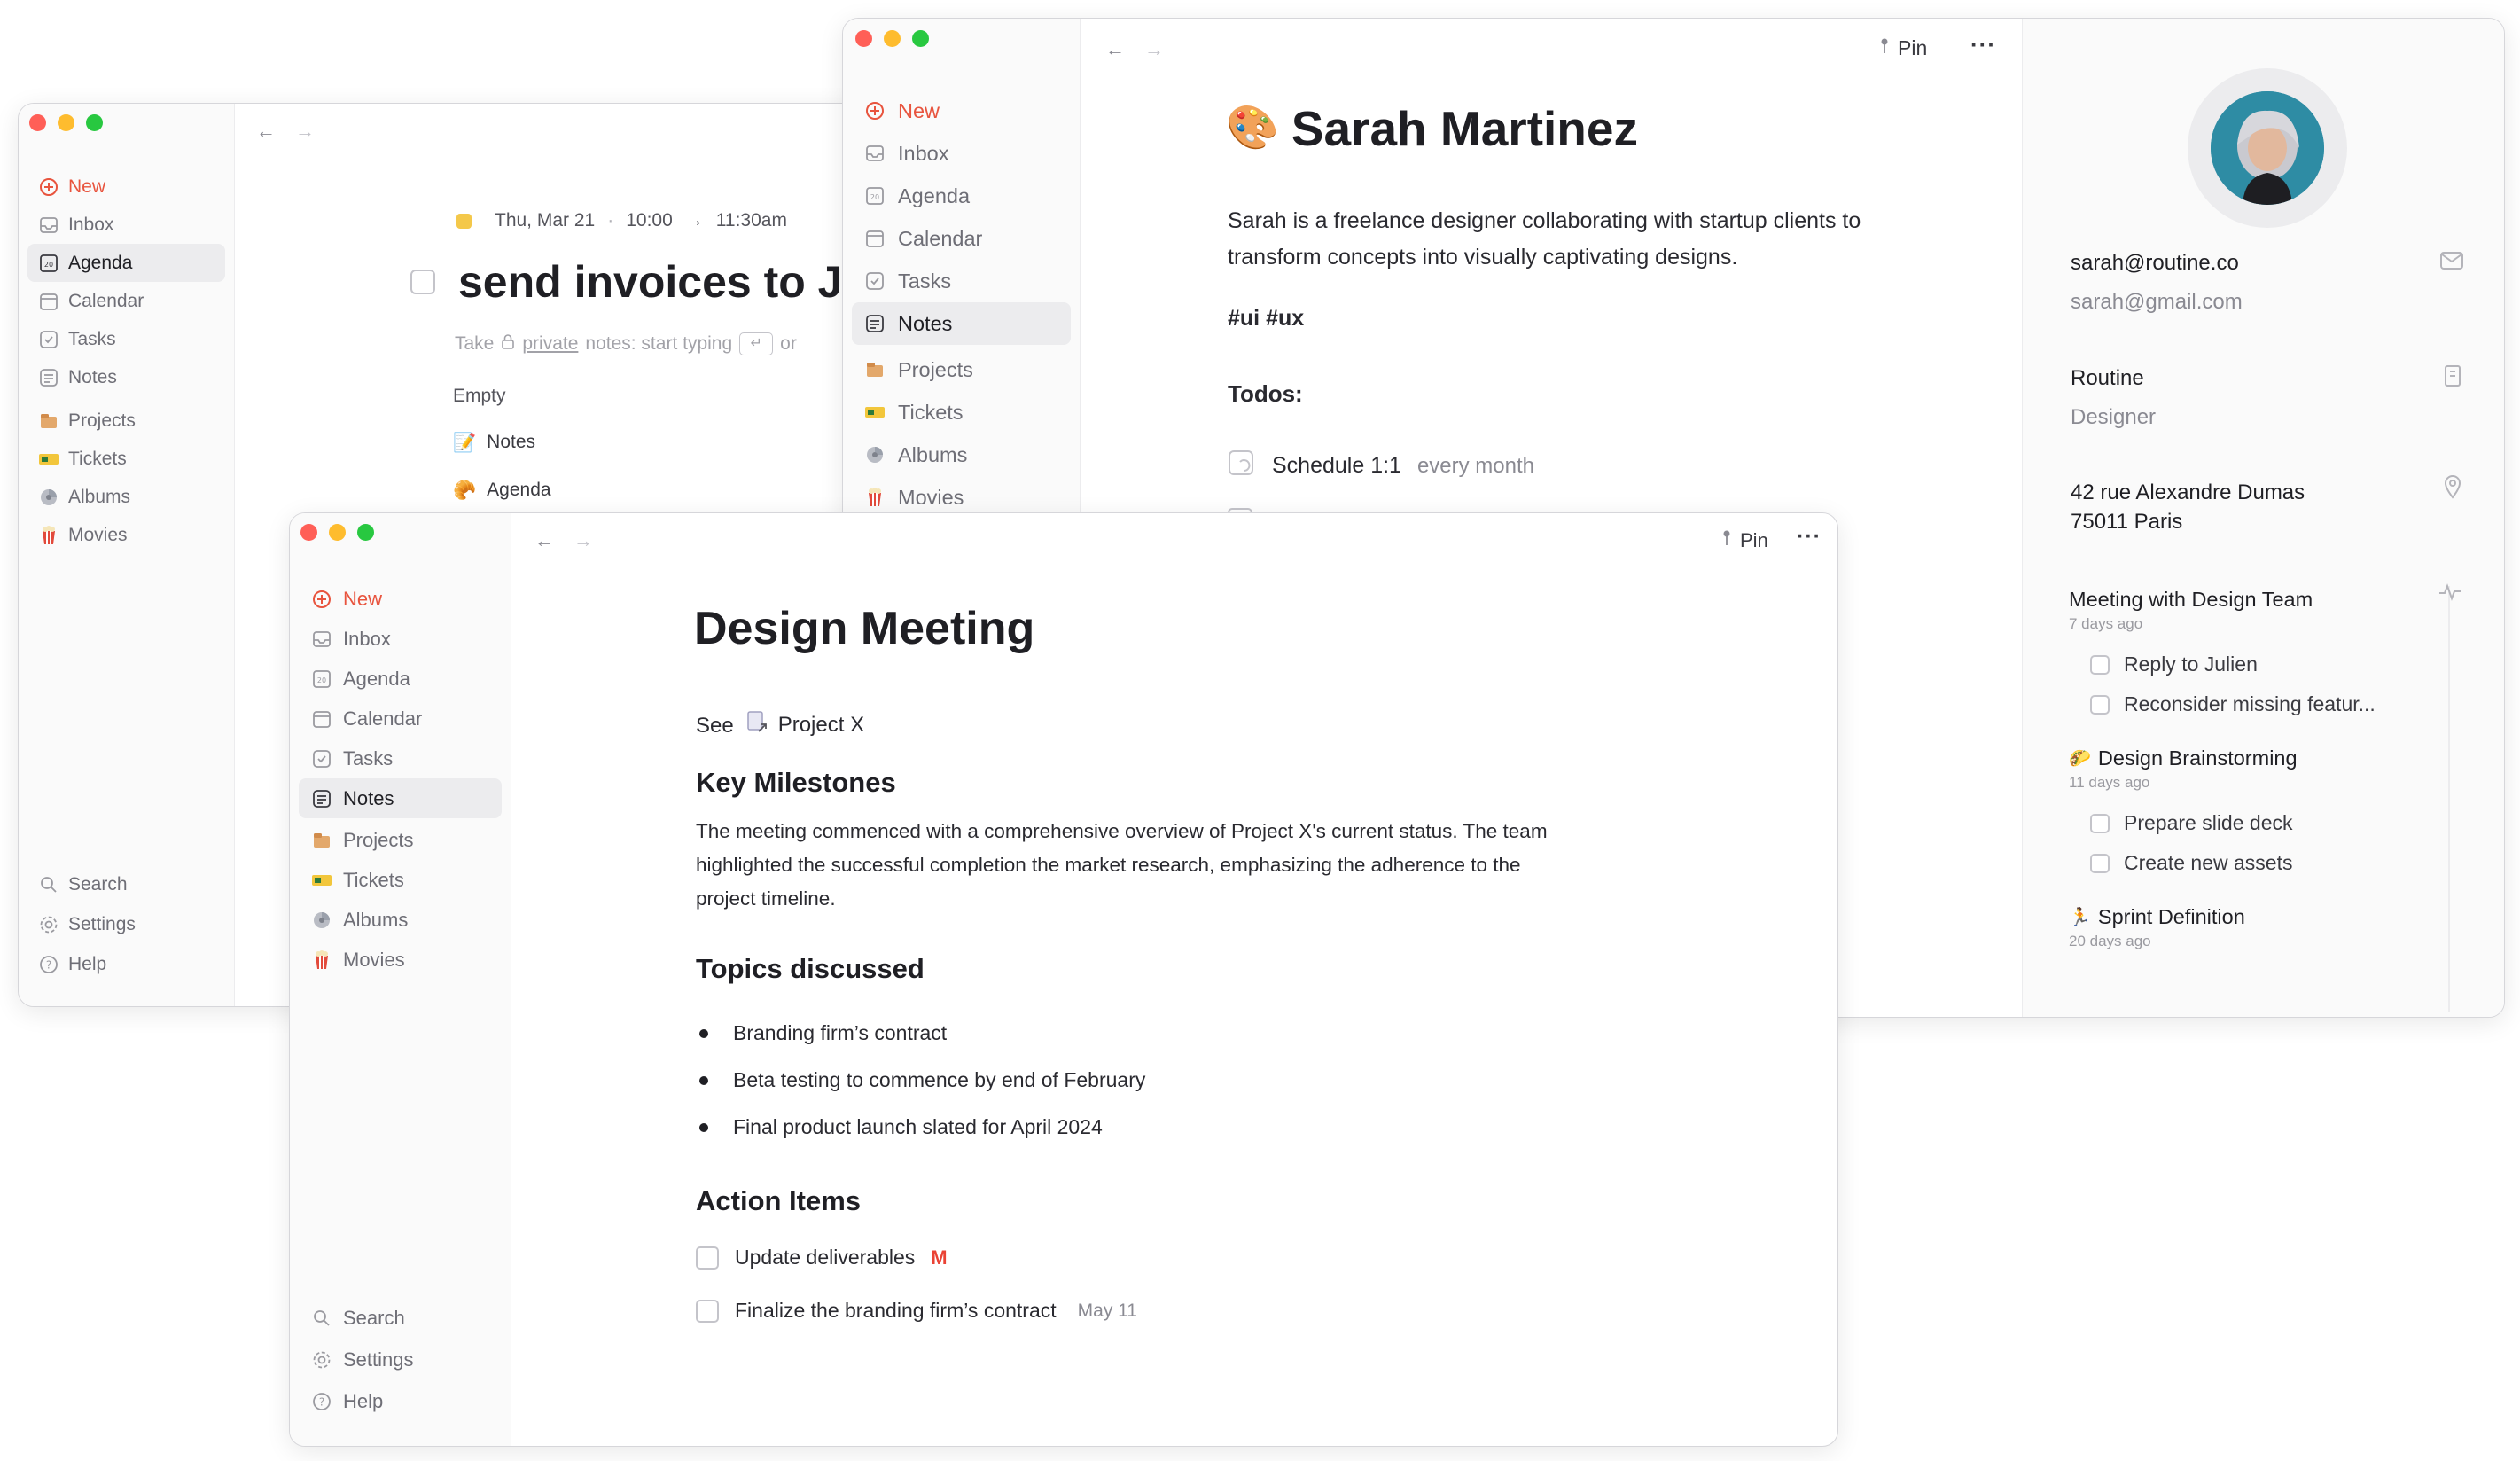  I want to click on linked-notes: 📝 Notes, so click(494, 442).